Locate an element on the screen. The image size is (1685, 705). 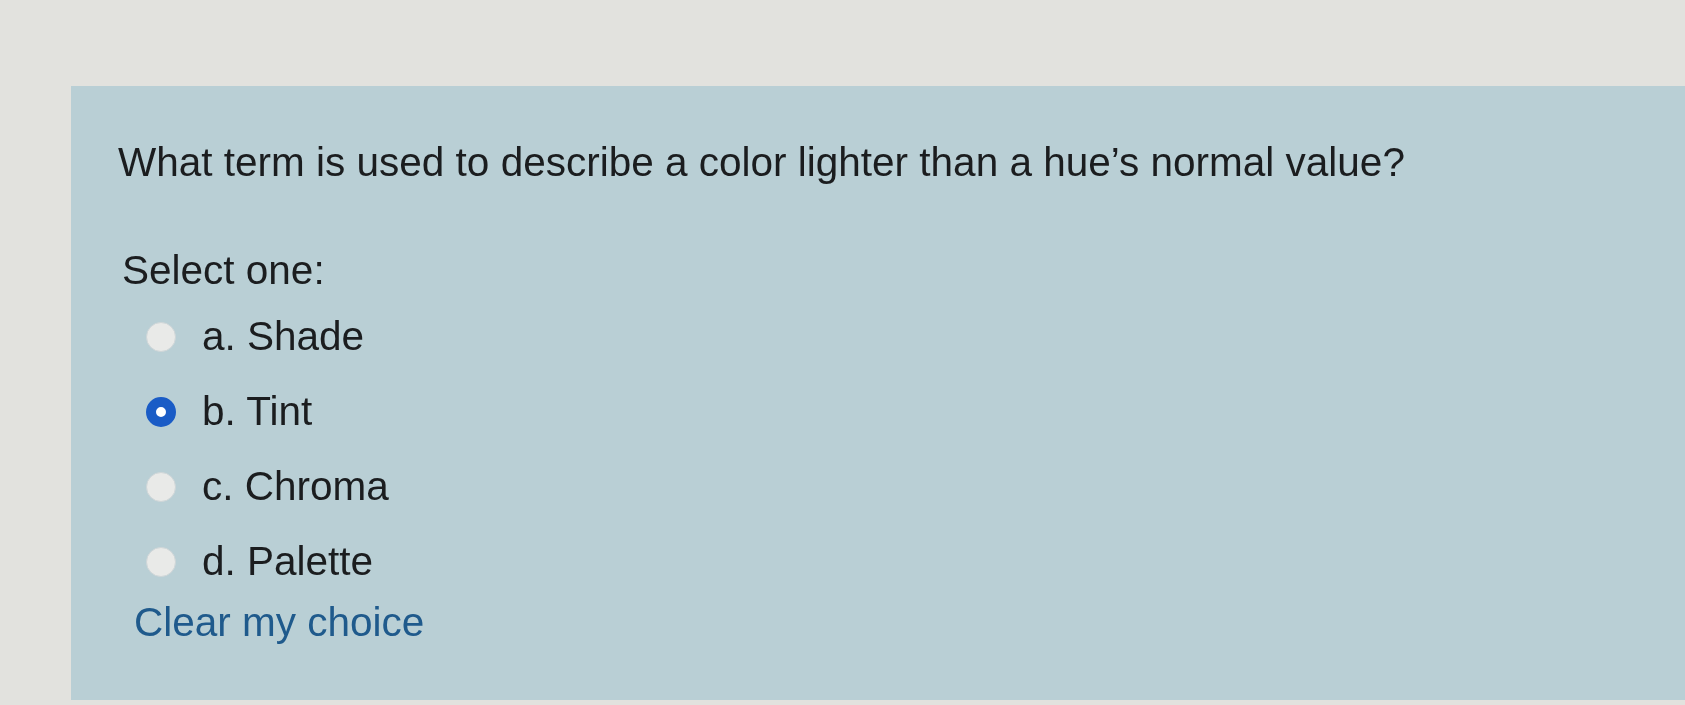
question-text: What term is used to describe a color lighter than a hue’s normal value? is located at coordinates (761, 162).